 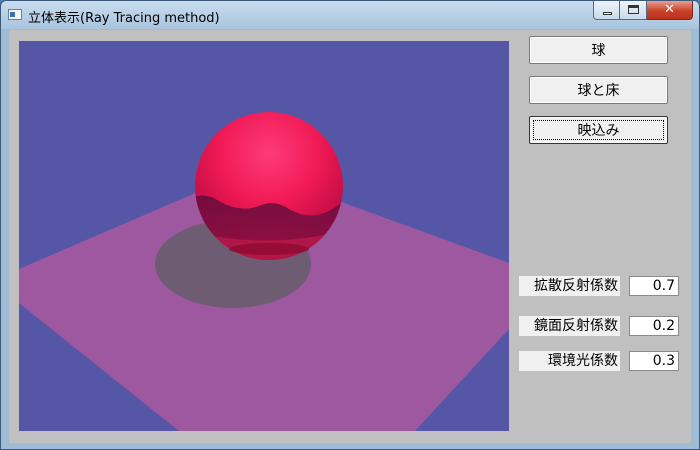 I want to click on ambient-input, so click(x=654, y=361).